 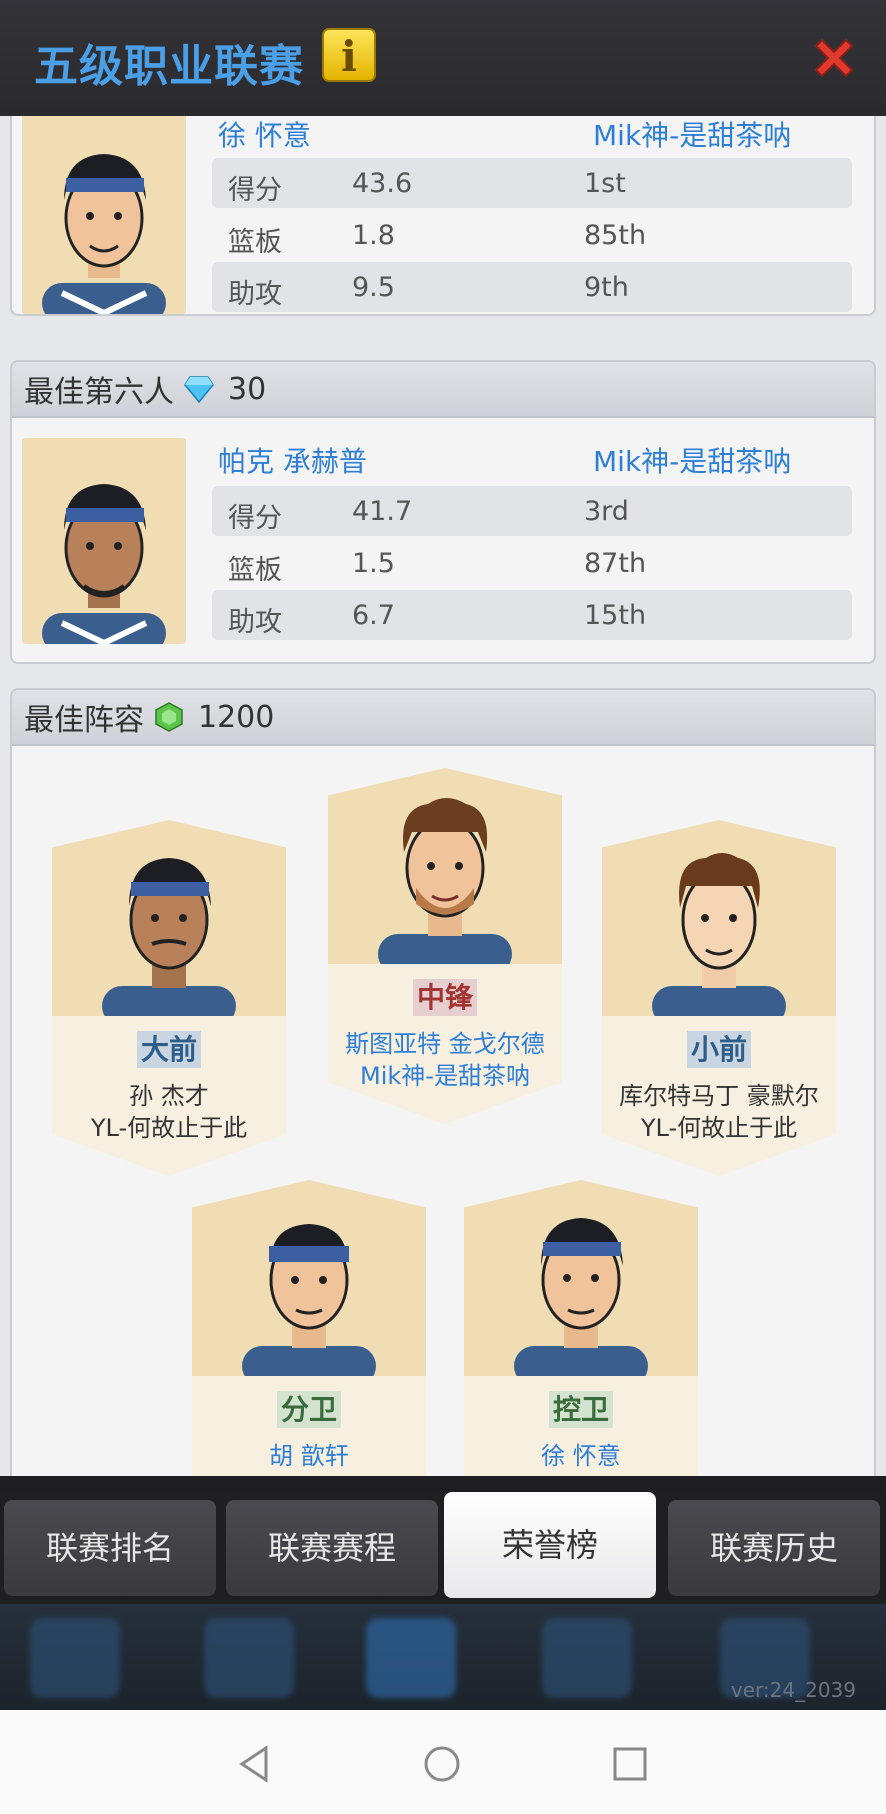 What do you see at coordinates (437, 567) in the screenshot?
I see `stat-row: 篮板 1.5 87th` at bounding box center [437, 567].